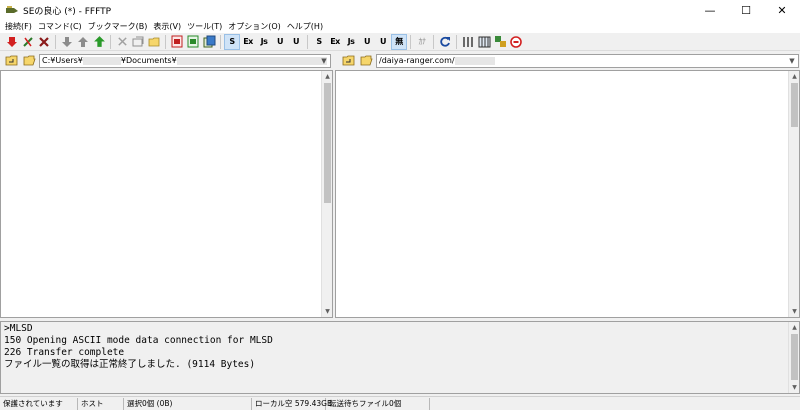 The height and width of the screenshot is (410, 800). Describe the element at coordinates (422, 42) in the screenshot. I see `kana-convert-button: ｶﾅ` at that location.